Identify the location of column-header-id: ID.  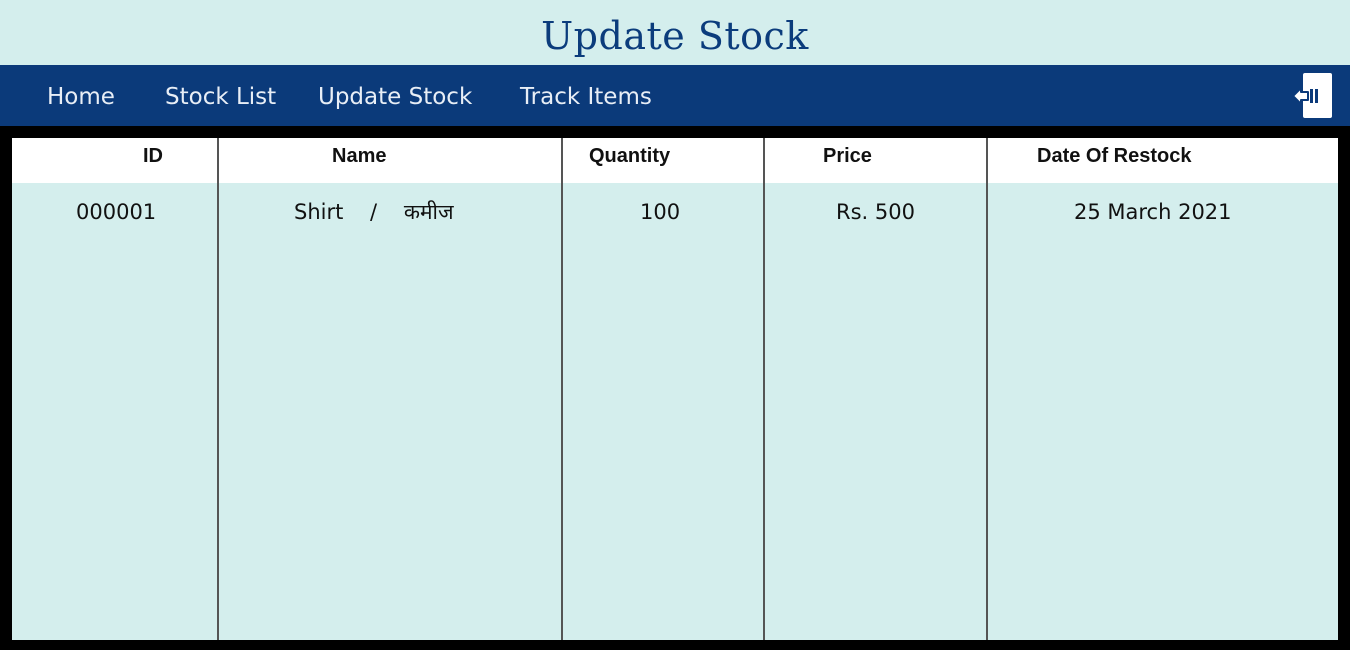
(153, 156).